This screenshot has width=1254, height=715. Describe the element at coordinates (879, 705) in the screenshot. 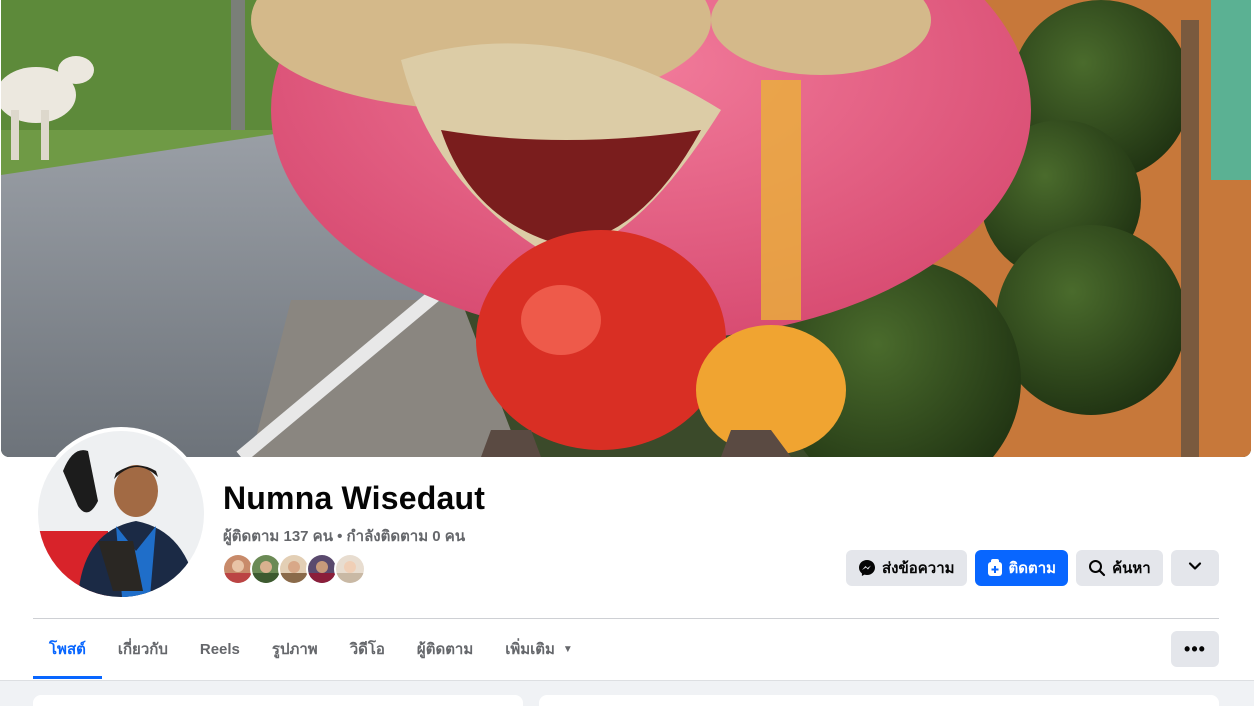

I see `composer-card` at that location.